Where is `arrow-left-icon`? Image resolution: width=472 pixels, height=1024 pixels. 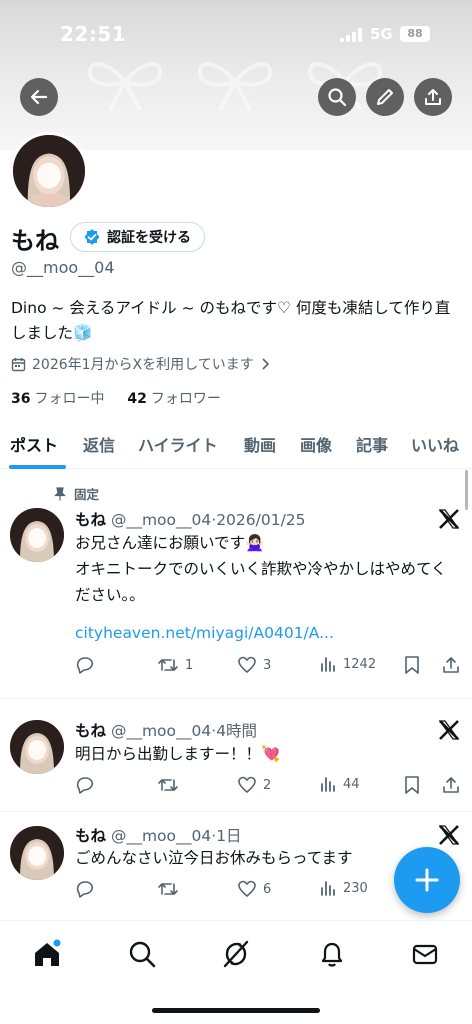 arrow-left-icon is located at coordinates (39, 97).